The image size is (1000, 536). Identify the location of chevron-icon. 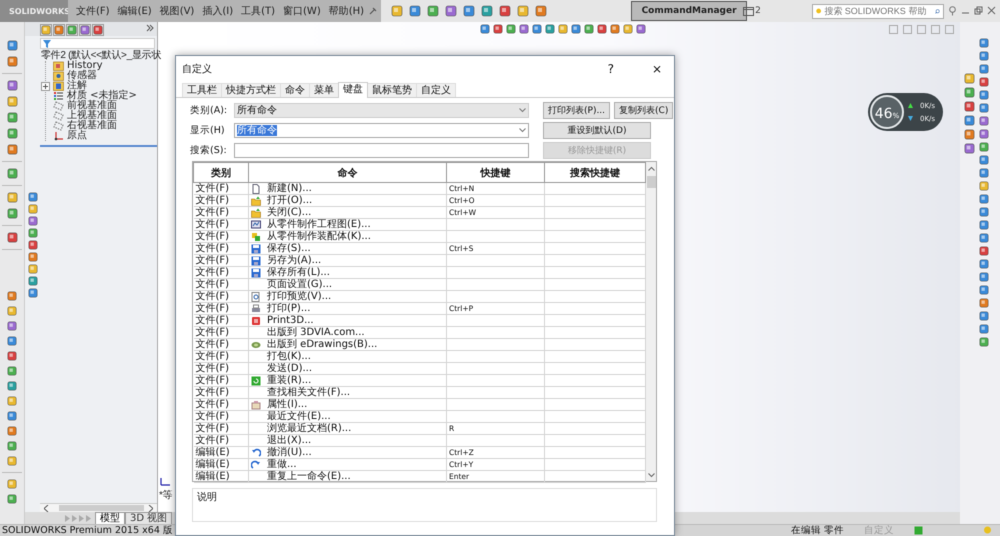
(150, 28).